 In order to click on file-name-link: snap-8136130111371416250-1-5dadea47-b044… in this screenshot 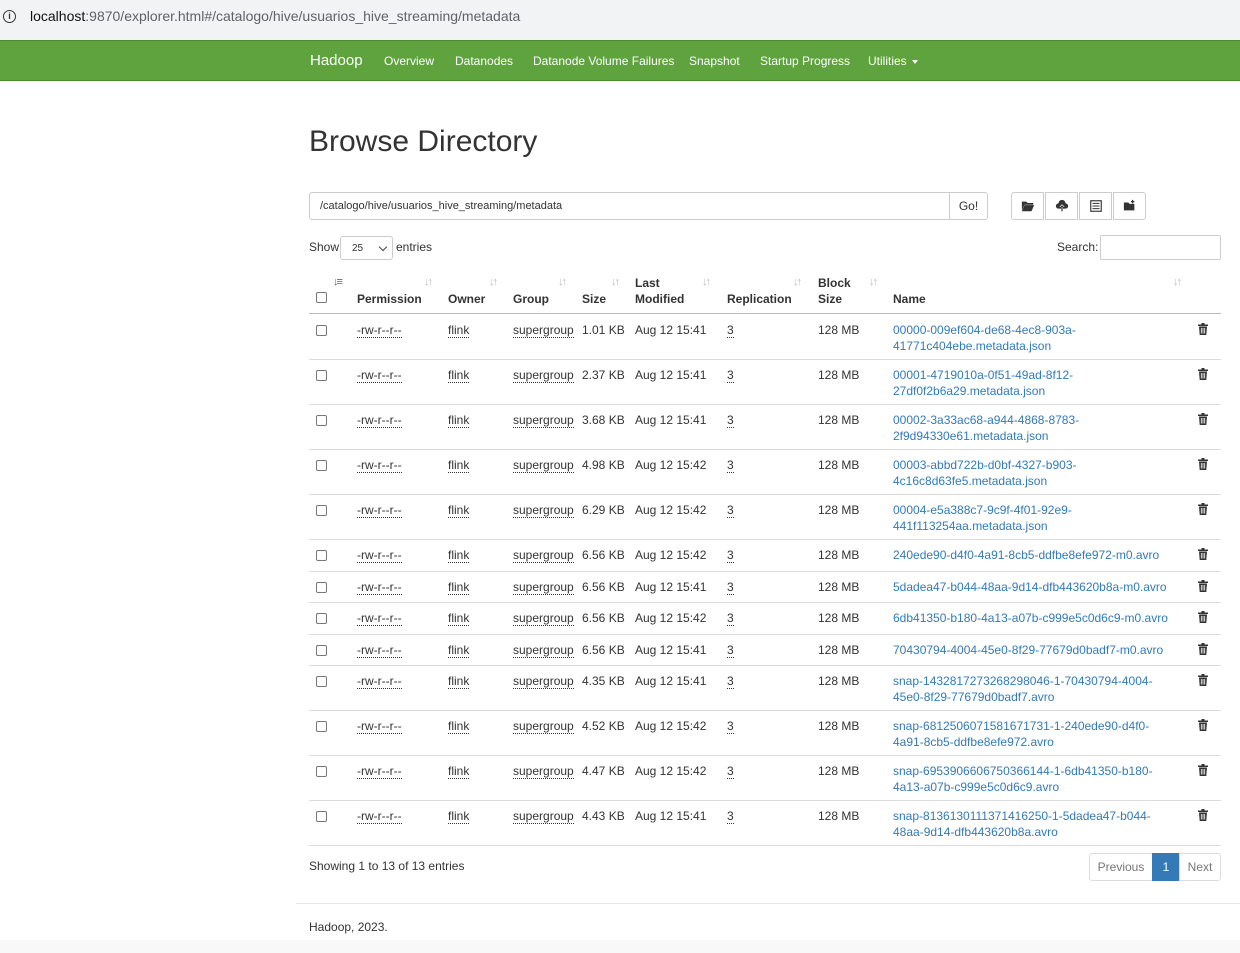, I will do `click(1033, 824)`.